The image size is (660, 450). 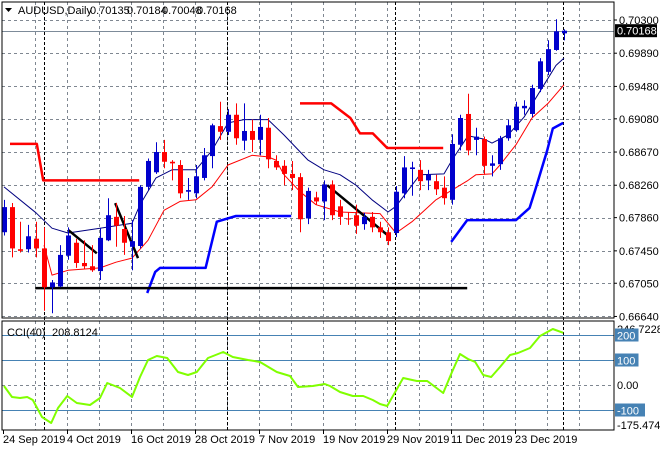 What do you see at coordinates (418, 440) in the screenshot?
I see `date-label: 29 Nov 2019` at bounding box center [418, 440].